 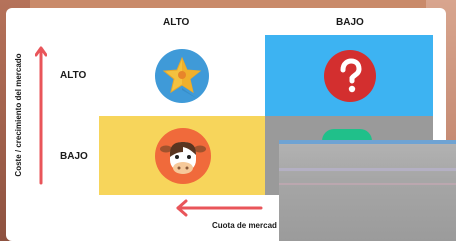 What do you see at coordinates (41, 115) in the screenshot?
I see `y-axis-arrow` at bounding box center [41, 115].